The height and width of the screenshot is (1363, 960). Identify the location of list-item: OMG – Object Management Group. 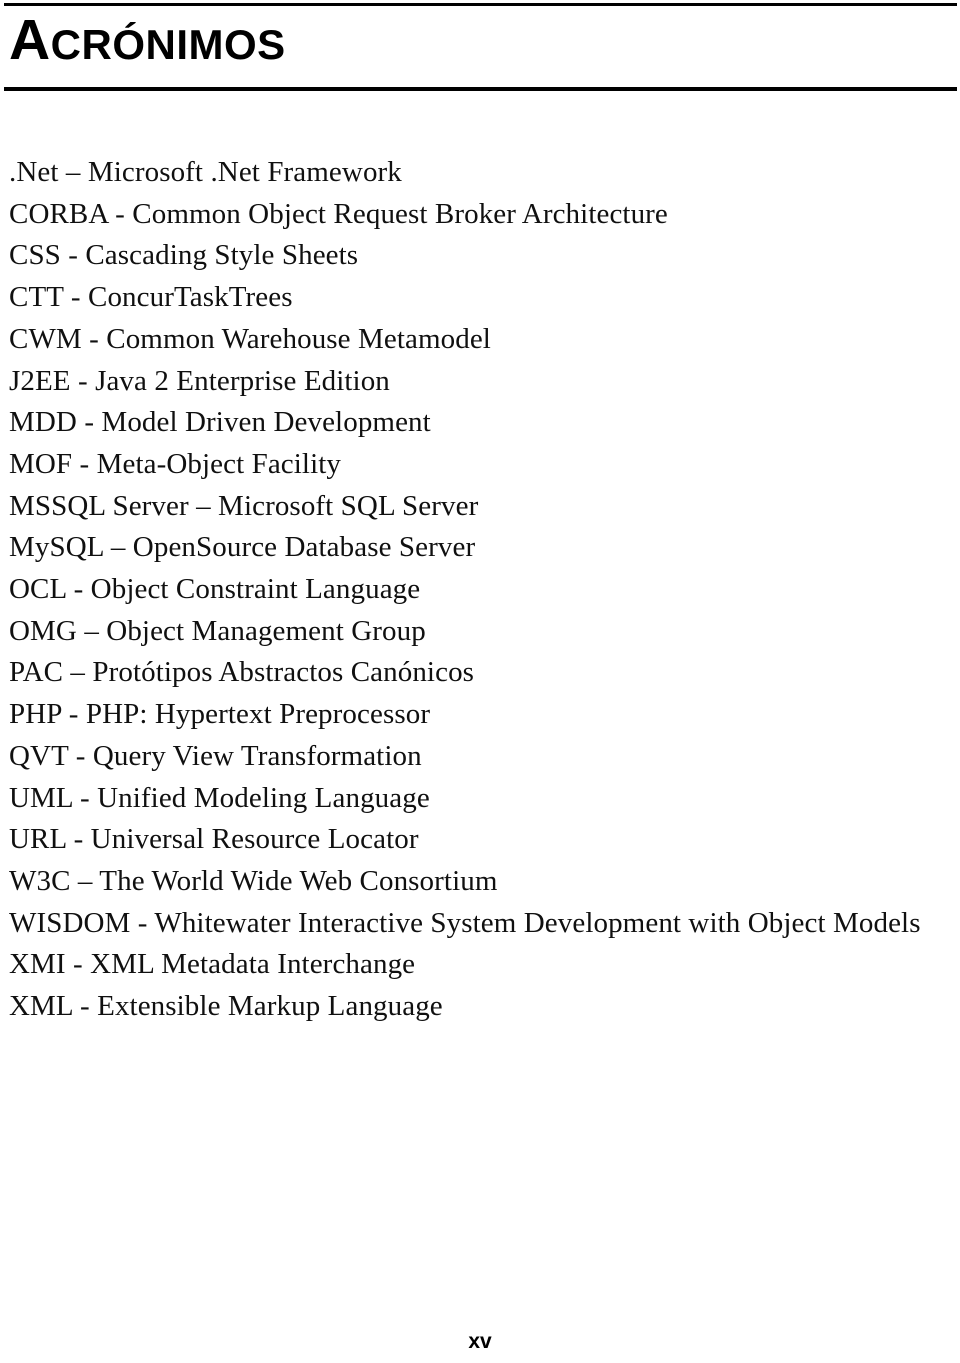
(217, 630).